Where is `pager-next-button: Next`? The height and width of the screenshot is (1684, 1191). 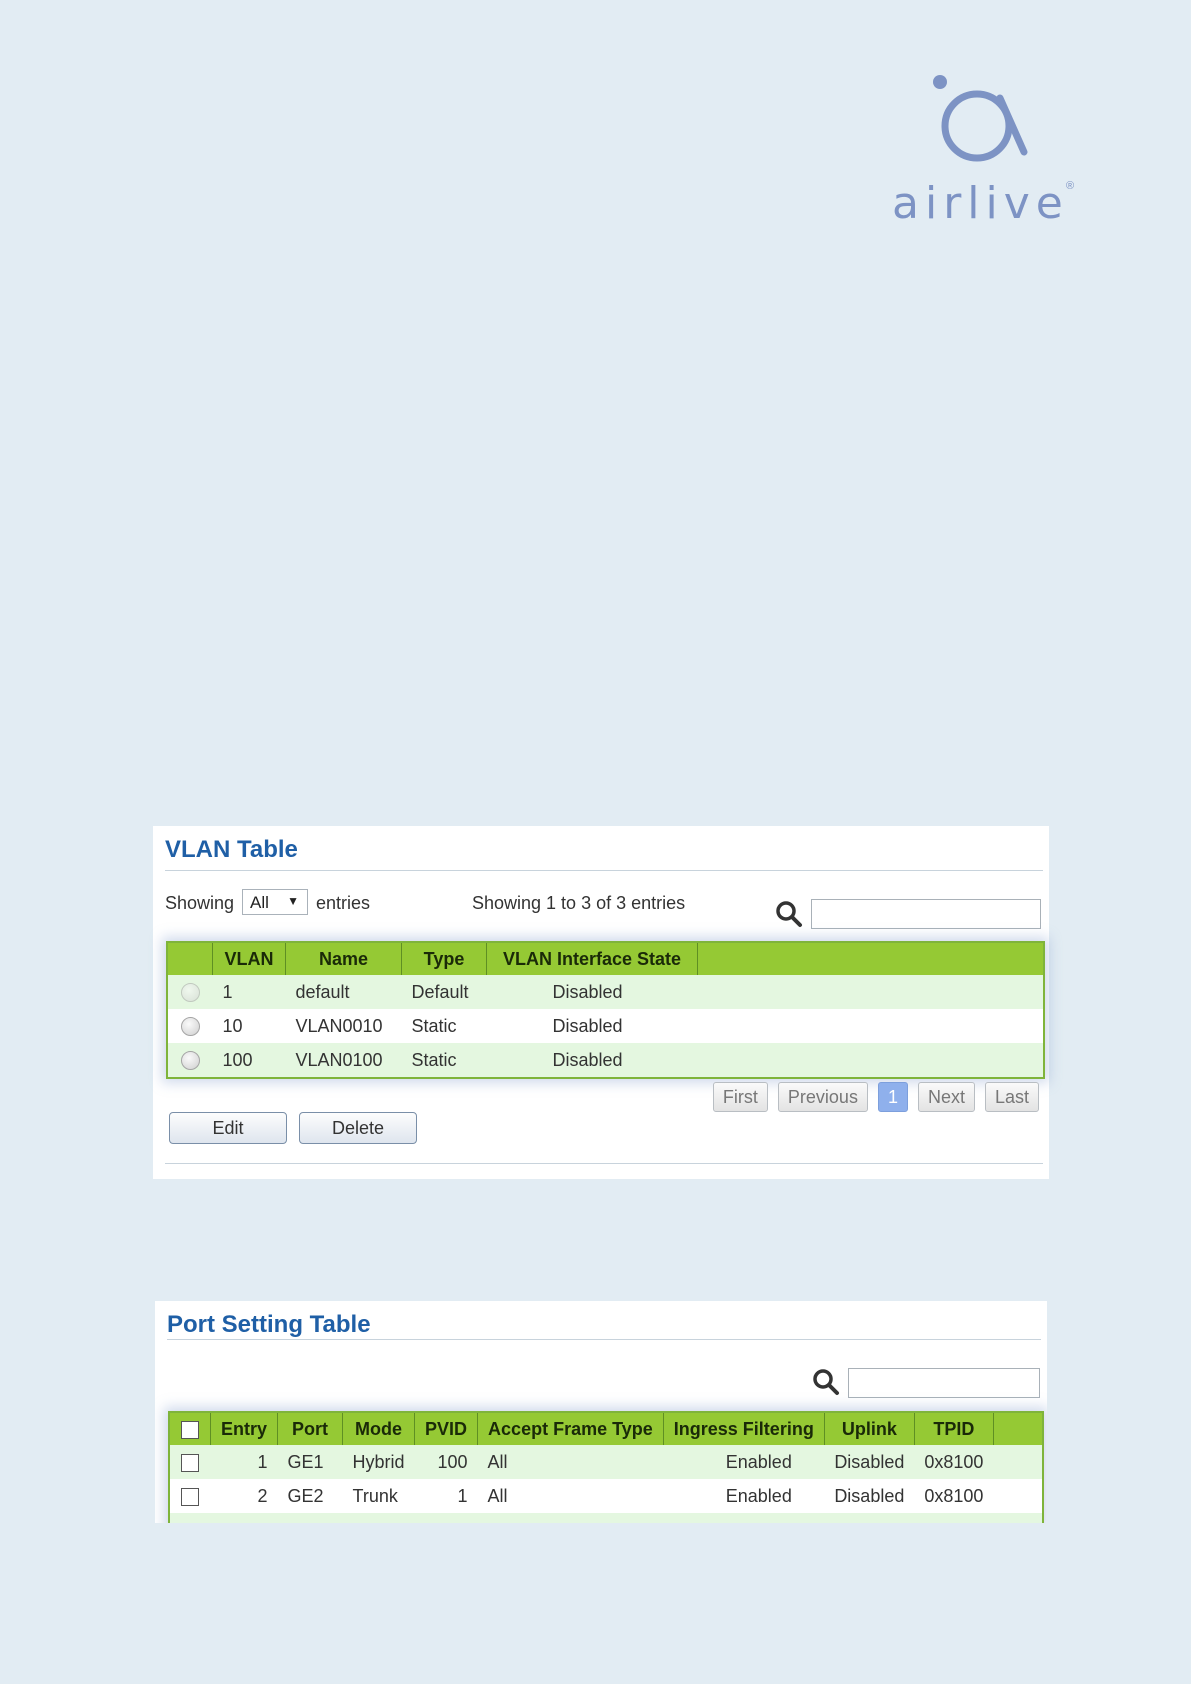
pager-next-button: Next is located at coordinates (946, 1097).